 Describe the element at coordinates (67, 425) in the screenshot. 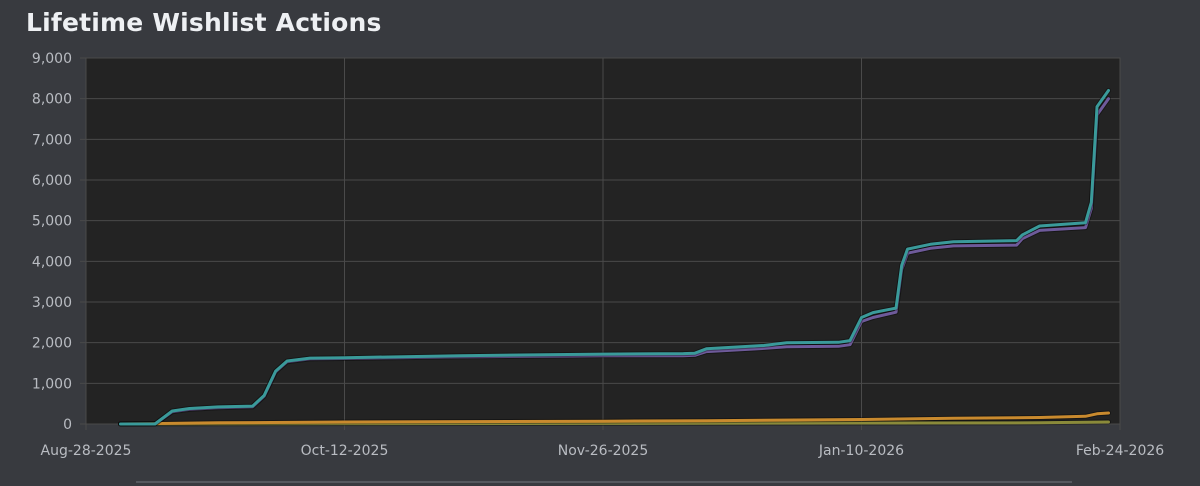

I see `y-tick-label: 0` at that location.